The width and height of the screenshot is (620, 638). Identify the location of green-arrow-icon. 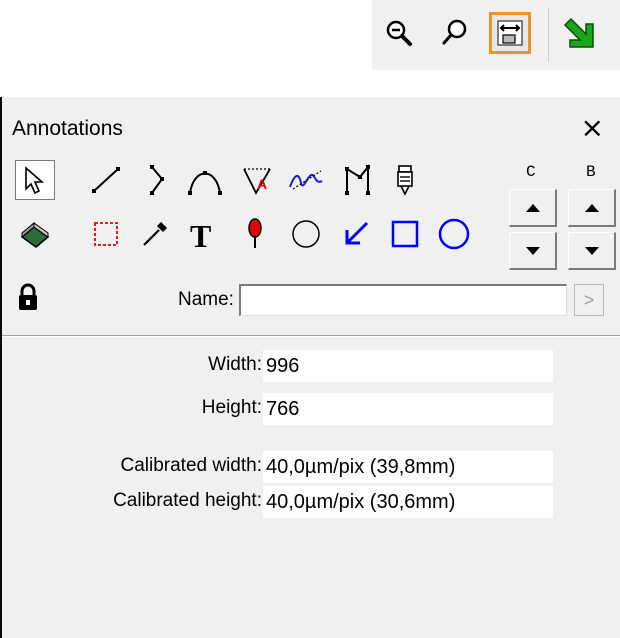
(578, 32).